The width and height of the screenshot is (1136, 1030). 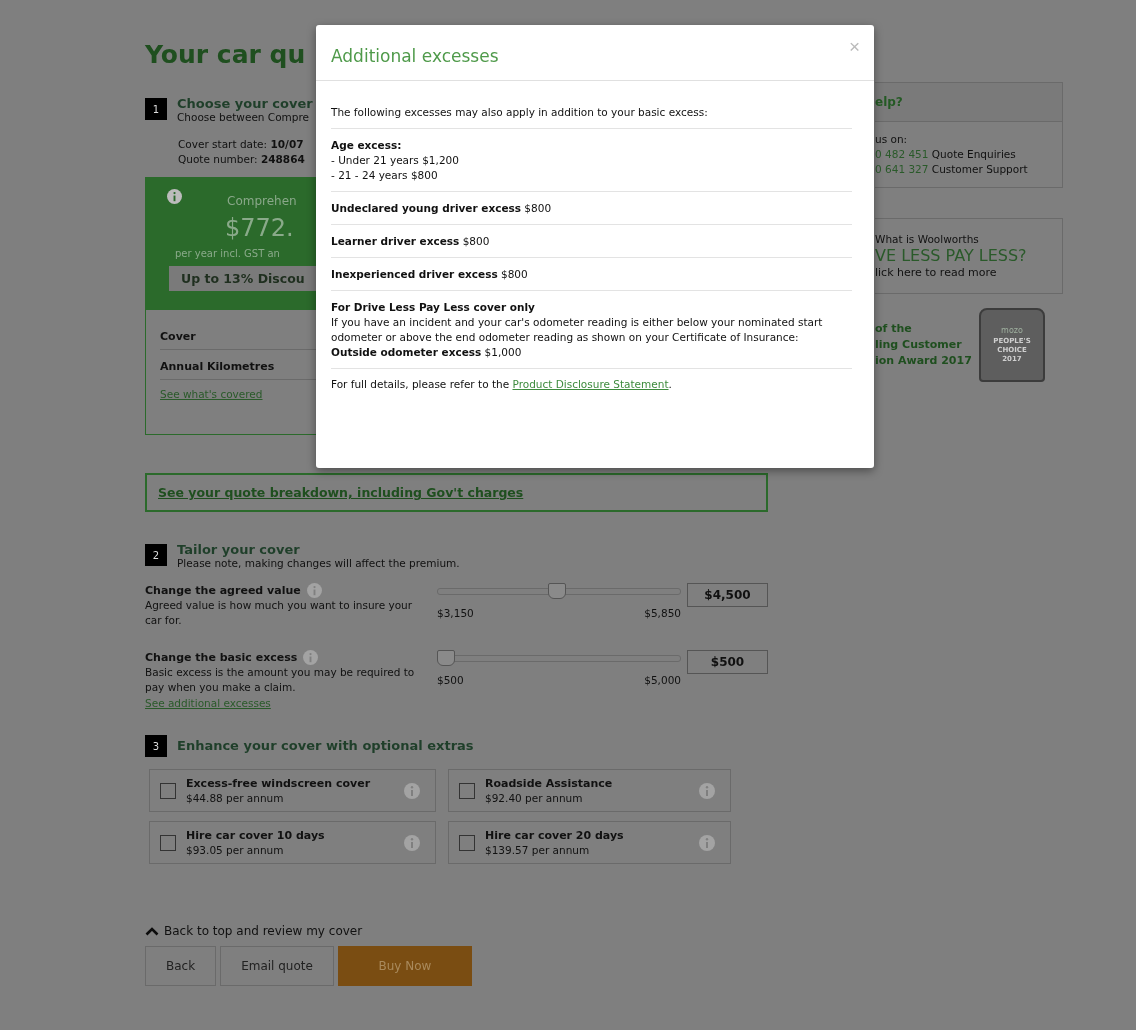 What do you see at coordinates (549, 783) in the screenshot?
I see `extra-name: Roadside Assistance` at bounding box center [549, 783].